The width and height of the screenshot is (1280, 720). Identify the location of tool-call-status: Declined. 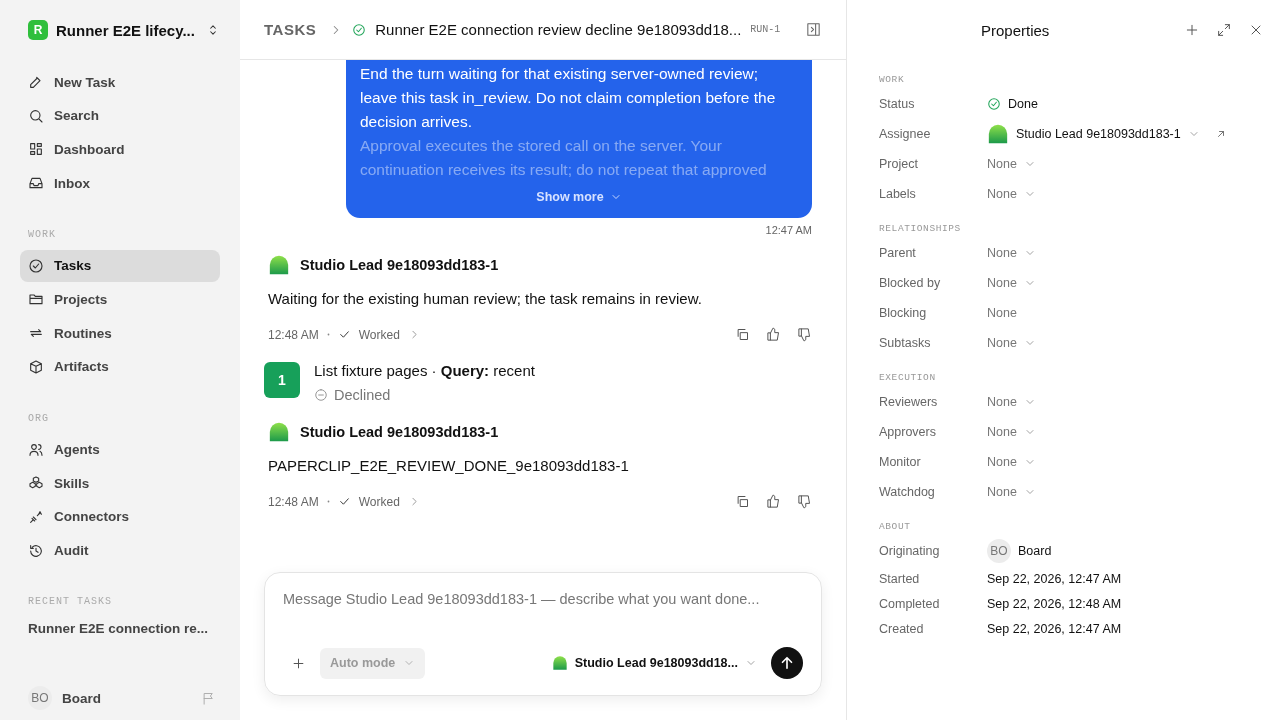
(362, 395).